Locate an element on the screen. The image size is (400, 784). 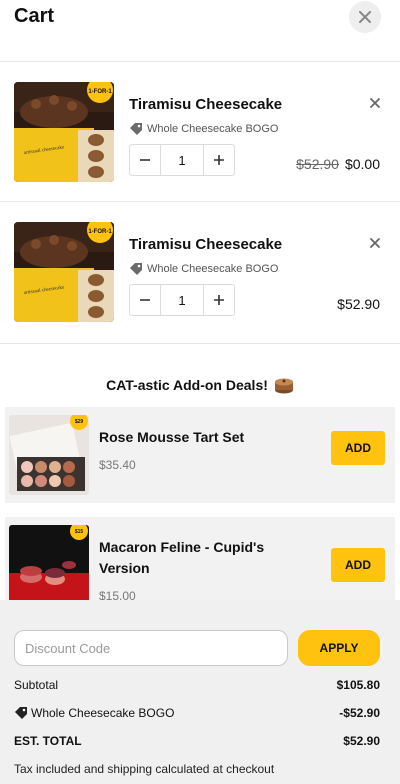
addon-heading: CAT-astic Add-on Deals! is located at coordinates (200, 385).